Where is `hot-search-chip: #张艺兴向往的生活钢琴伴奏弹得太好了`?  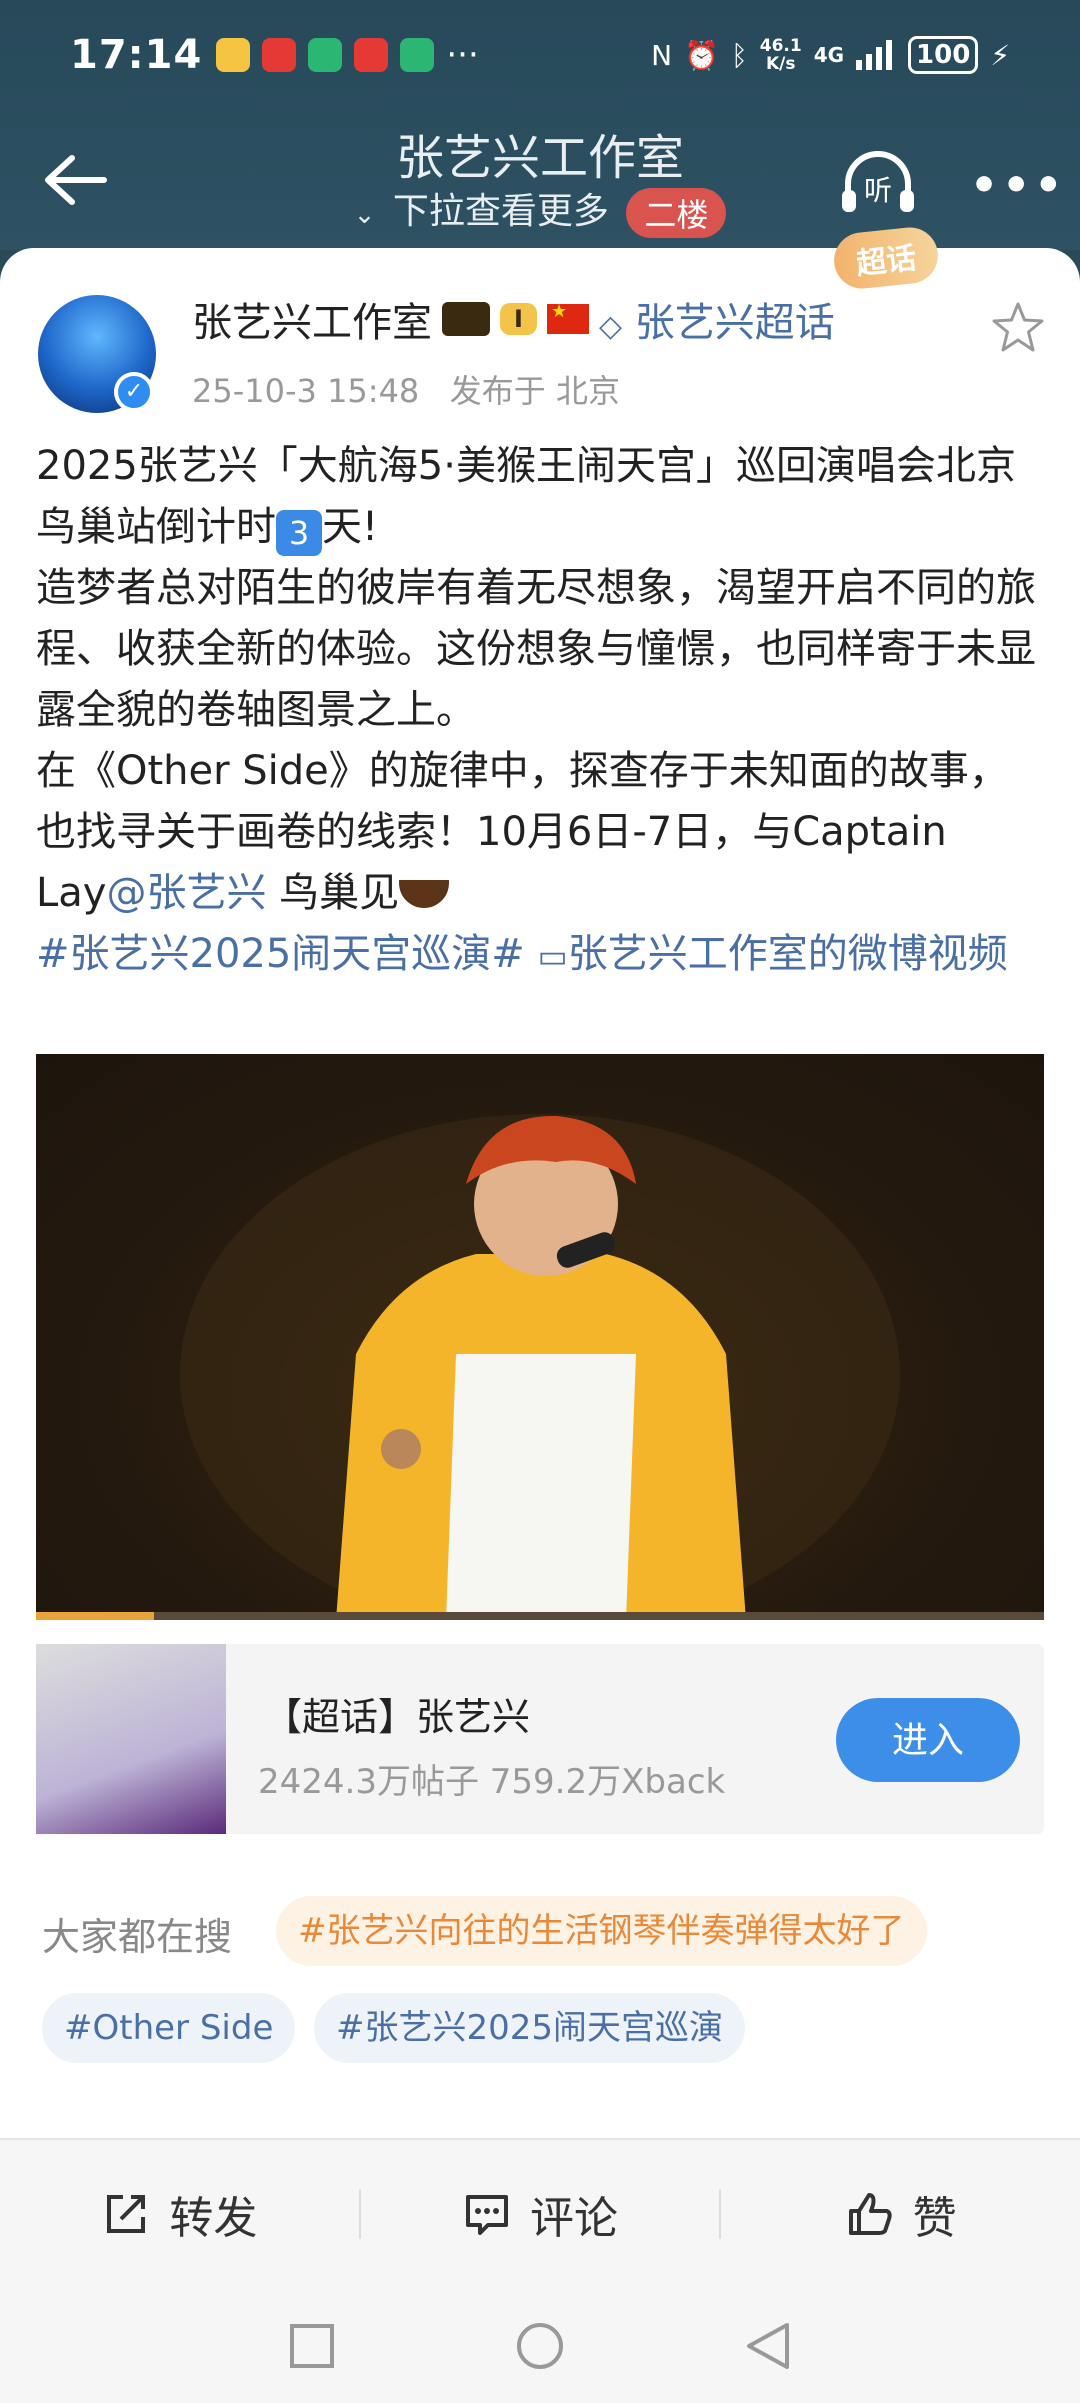
hot-search-chip: #张艺兴向往的生活钢琴伴奏弹得太好了 is located at coordinates (601, 1931).